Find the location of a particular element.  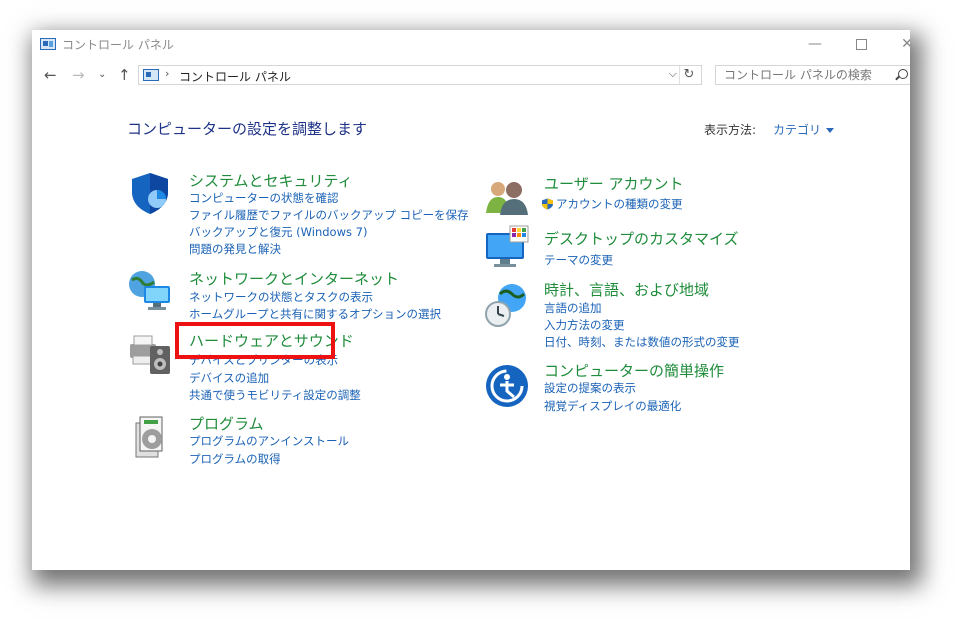

link-get-programs: プログラムの取得 is located at coordinates (235, 459).